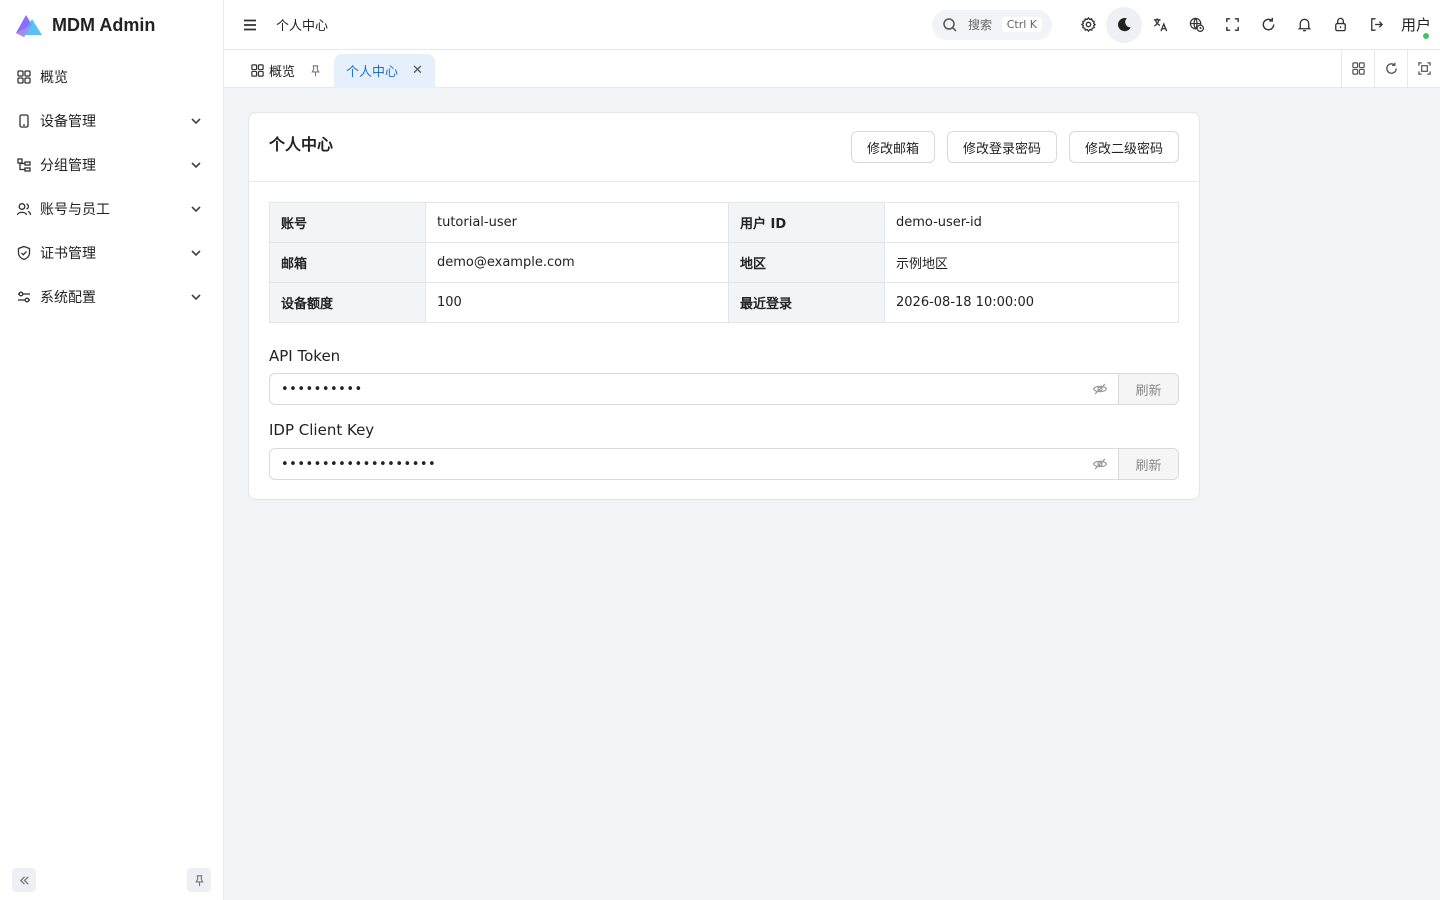 The width and height of the screenshot is (1440, 900). I want to click on api-token-field: •••••••••• 刷新, so click(724, 389).